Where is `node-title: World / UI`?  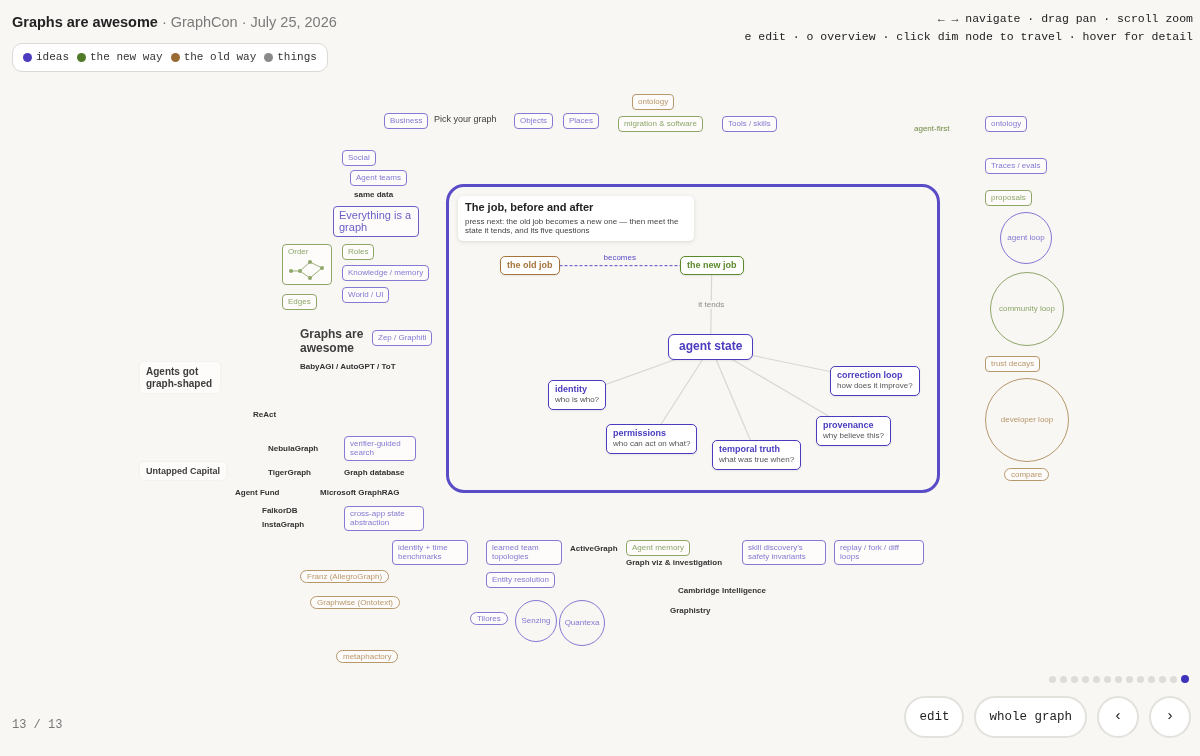
node-title: World / UI is located at coordinates (366, 295).